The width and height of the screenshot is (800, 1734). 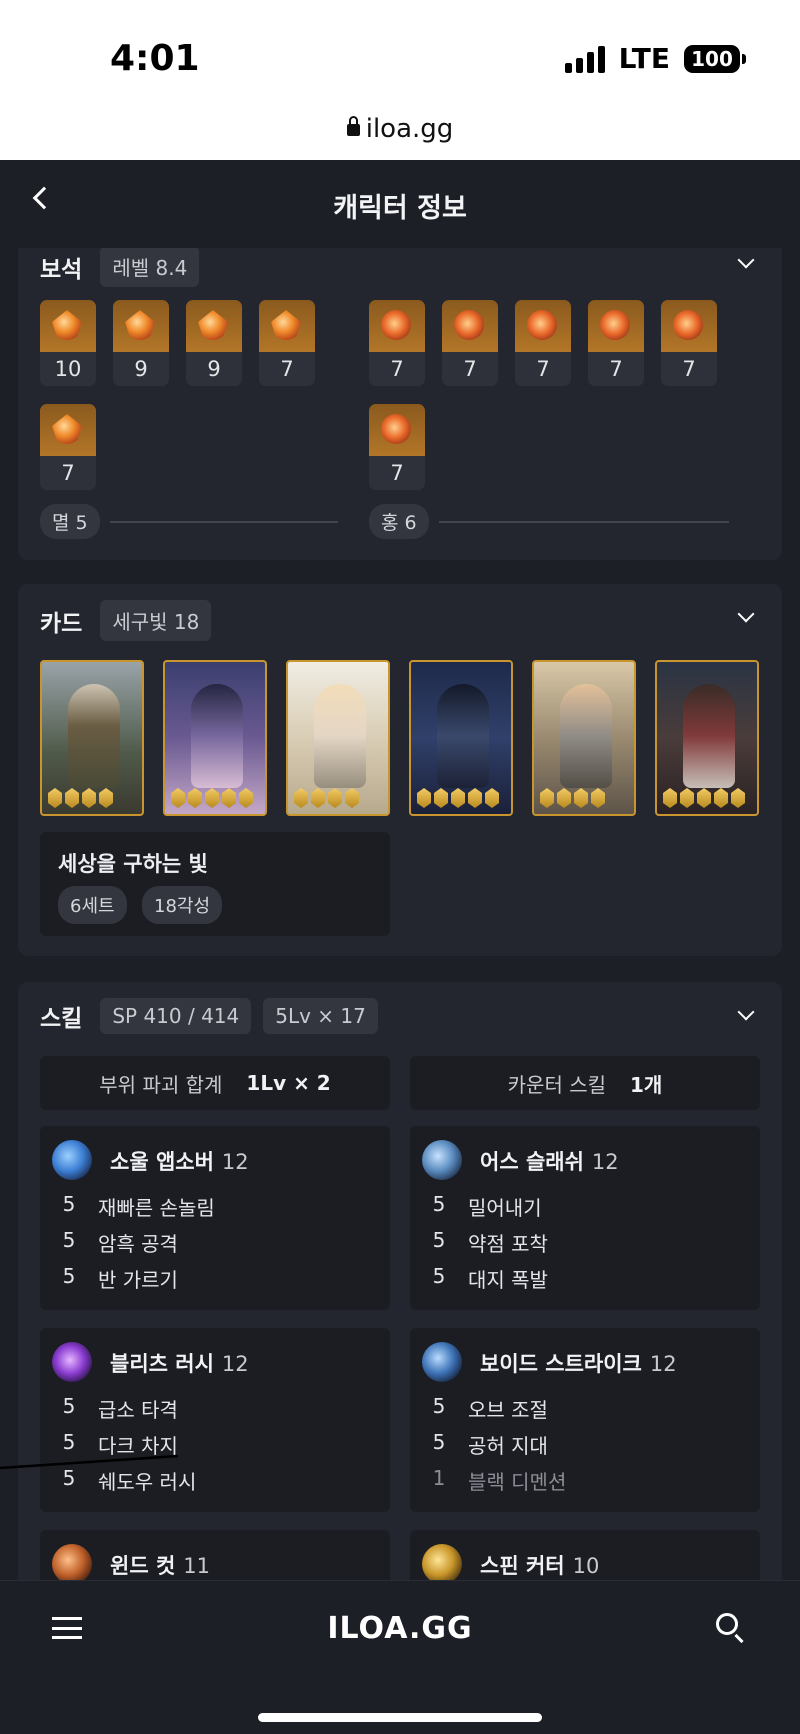 What do you see at coordinates (585, 1218) in the screenshot?
I see `skill-card: 어스 슬래쉬 12 5 밀어내기 5 약점 포착 5 대지 폭발` at bounding box center [585, 1218].